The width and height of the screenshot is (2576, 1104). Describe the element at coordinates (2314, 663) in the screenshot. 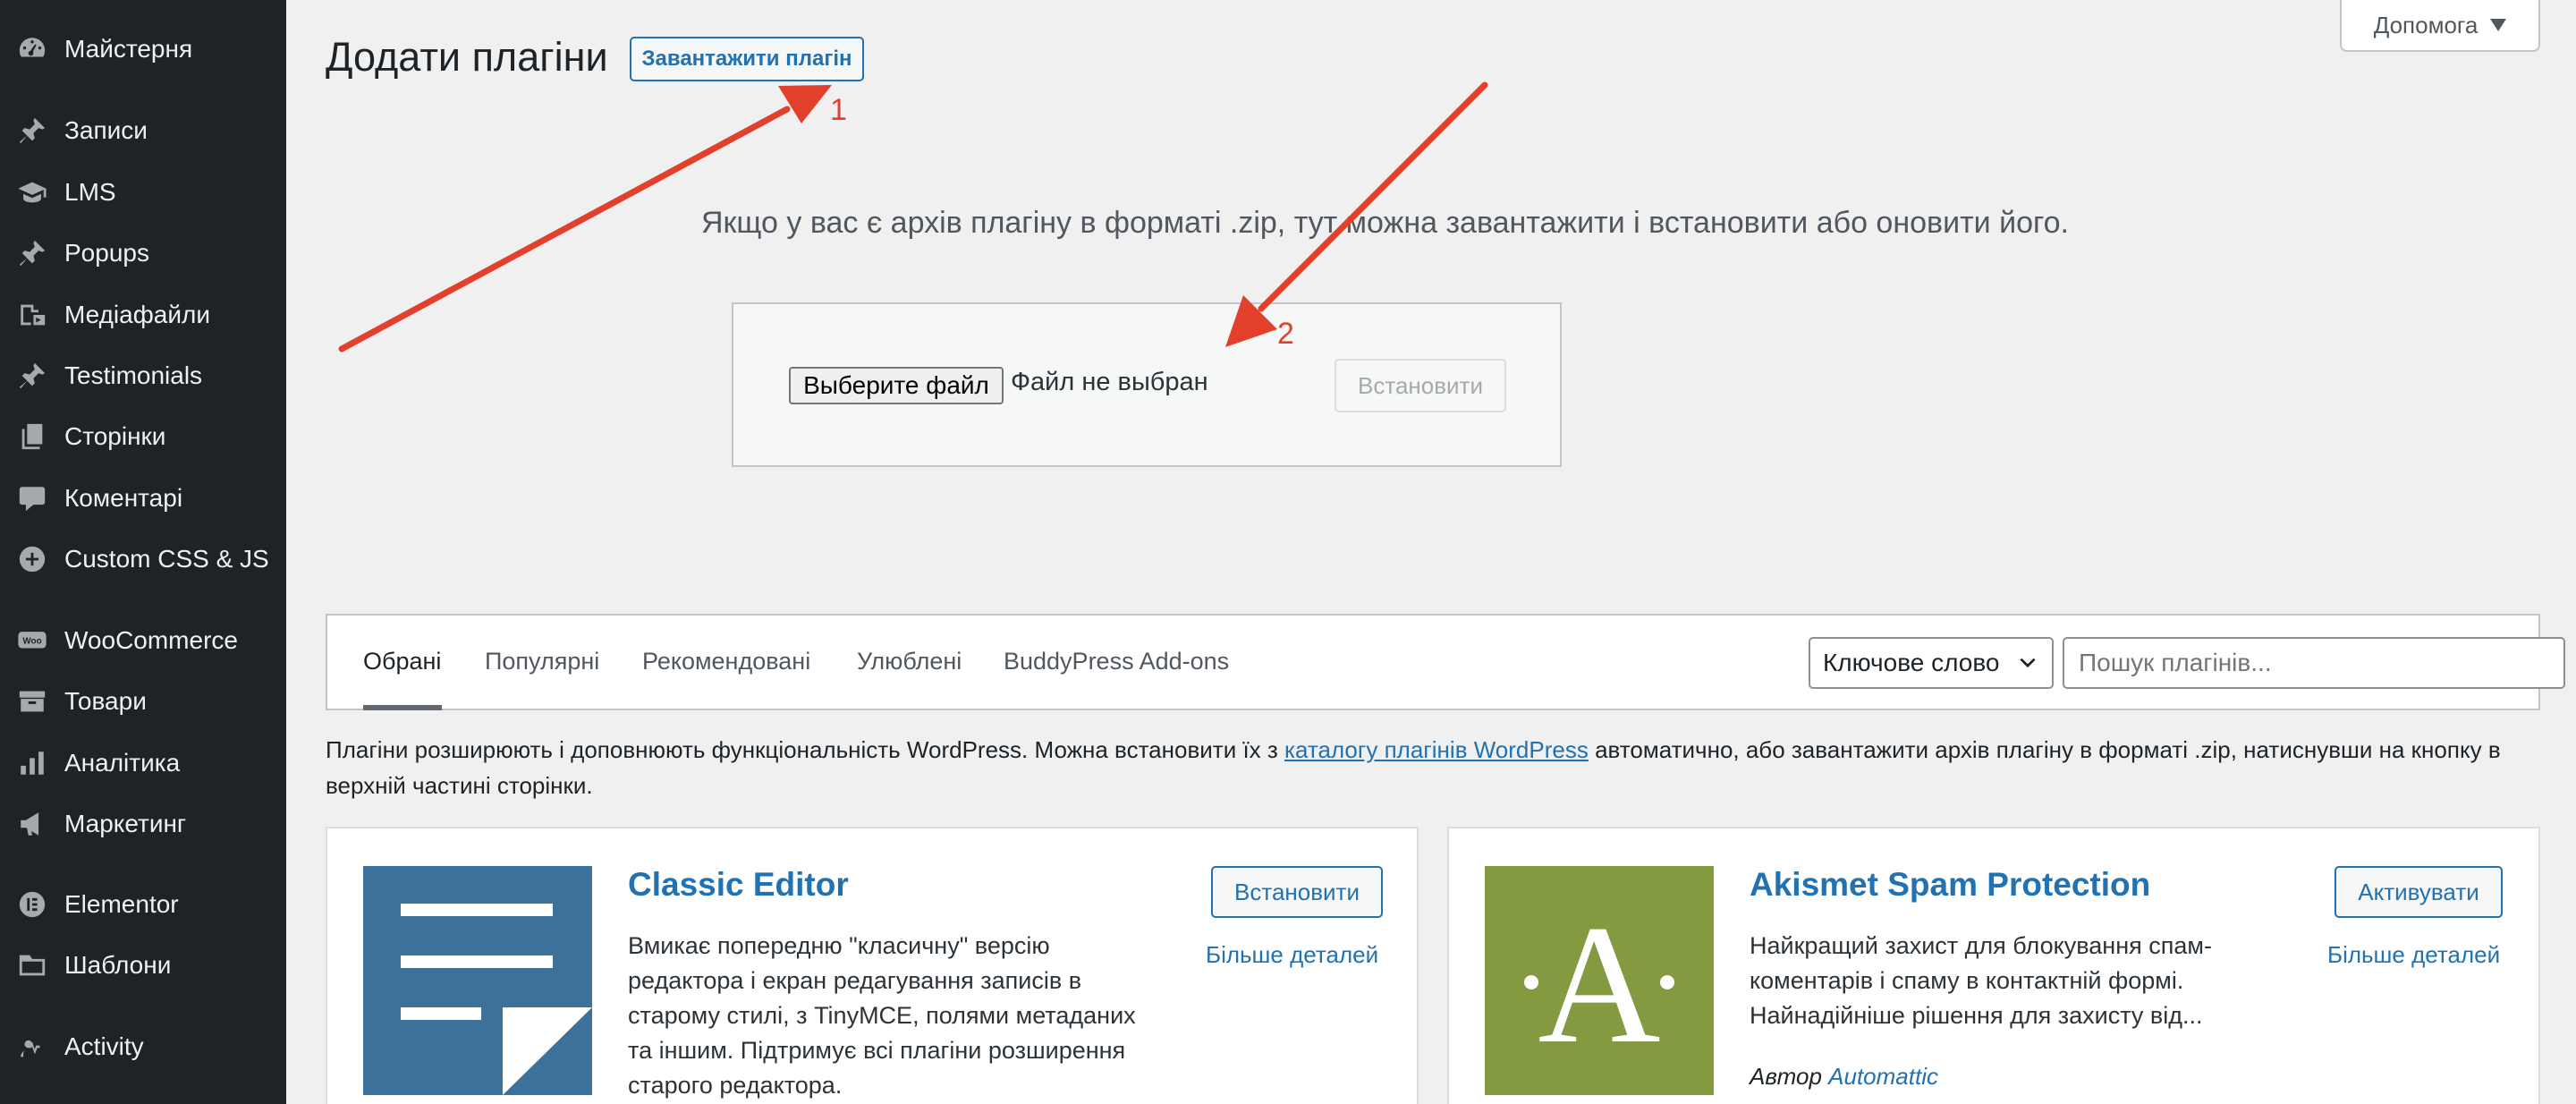

I see `plugin-search-input` at that location.